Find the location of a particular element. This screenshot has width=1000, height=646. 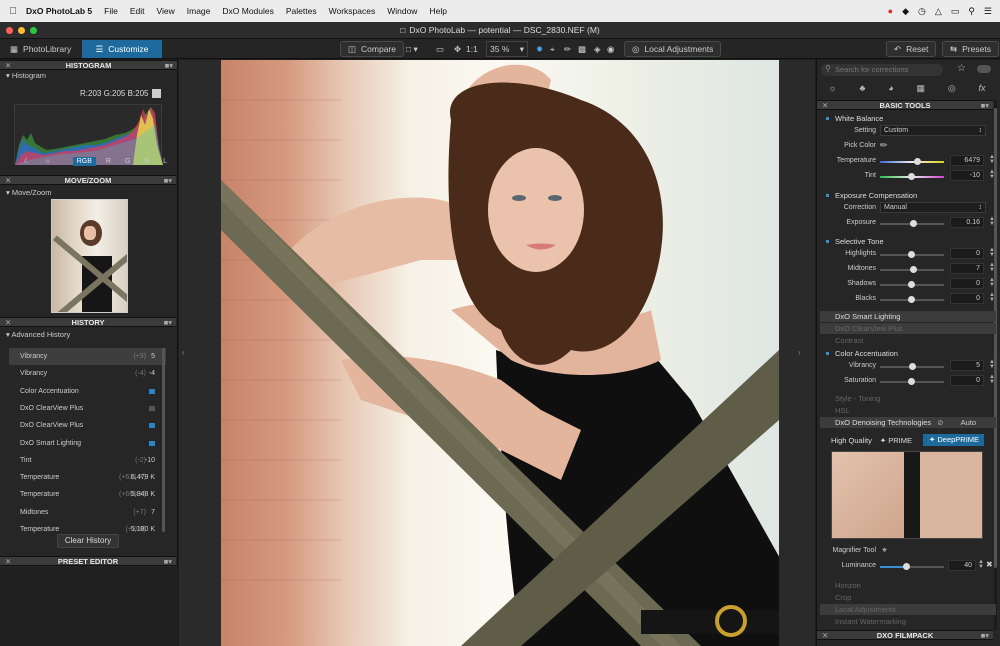

saturation-value: 0 is located at coordinates (967, 380).